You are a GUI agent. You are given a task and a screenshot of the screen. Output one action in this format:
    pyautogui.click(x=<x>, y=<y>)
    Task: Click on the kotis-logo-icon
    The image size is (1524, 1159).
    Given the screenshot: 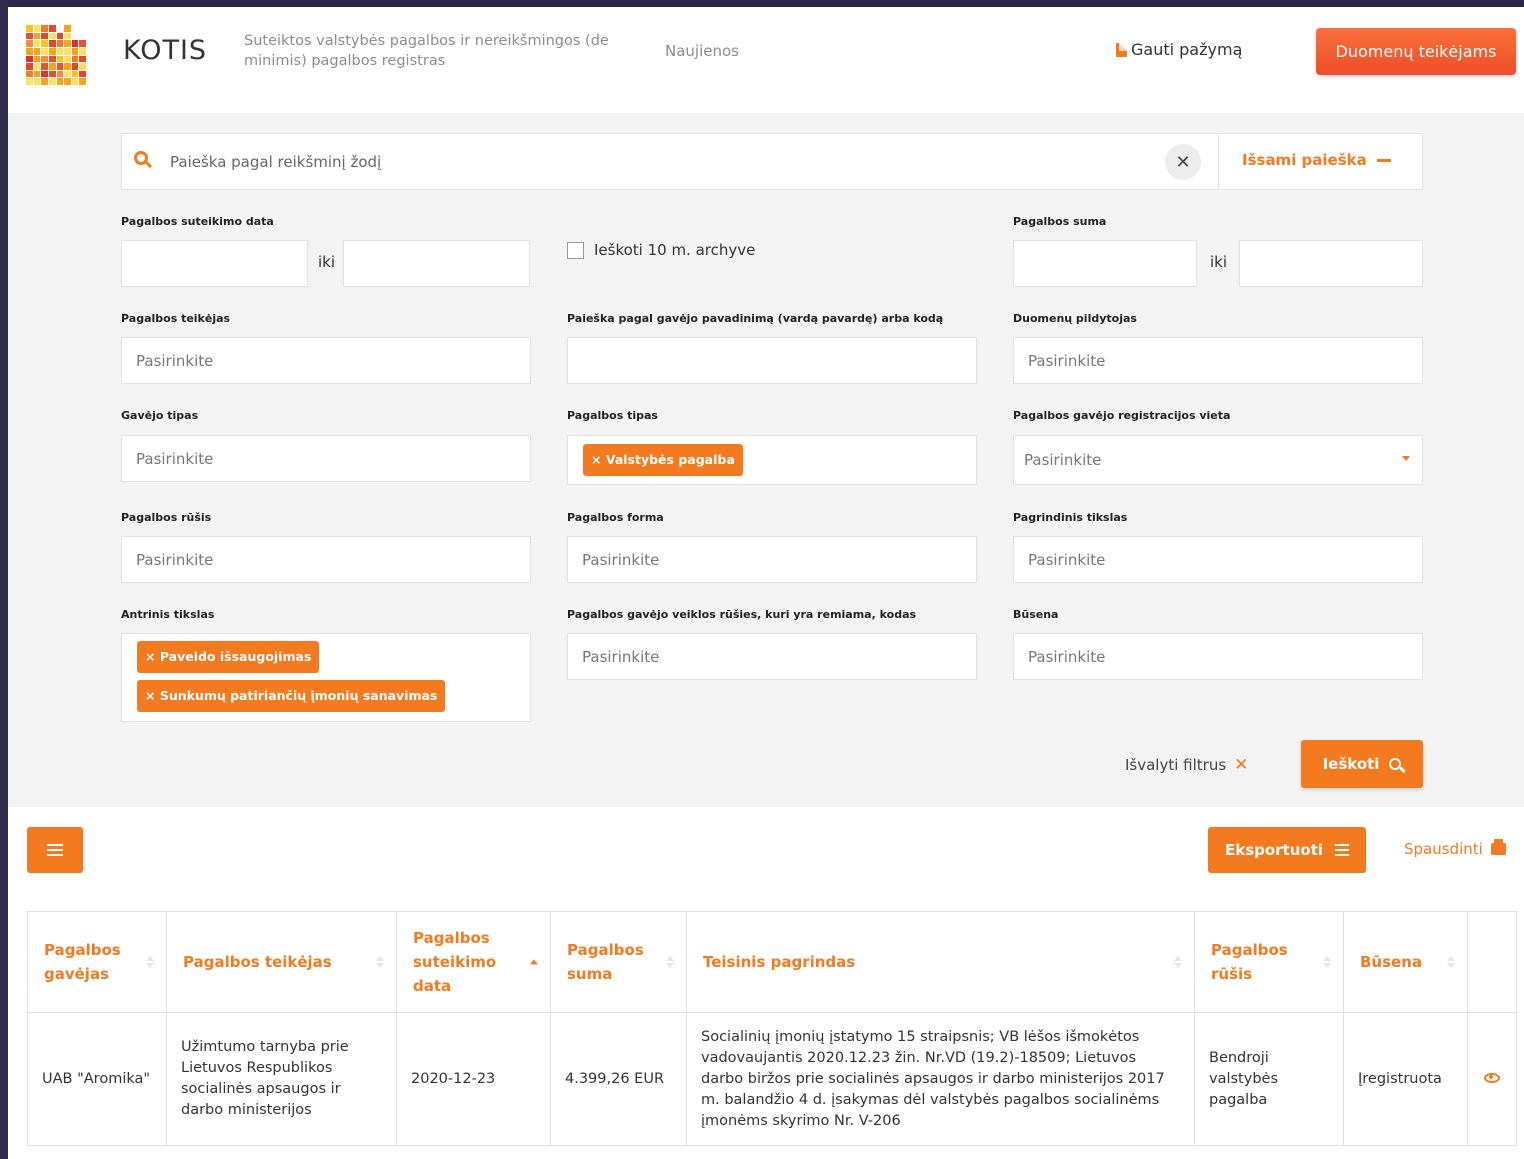 What is the action you would take?
    pyautogui.click(x=56, y=55)
    